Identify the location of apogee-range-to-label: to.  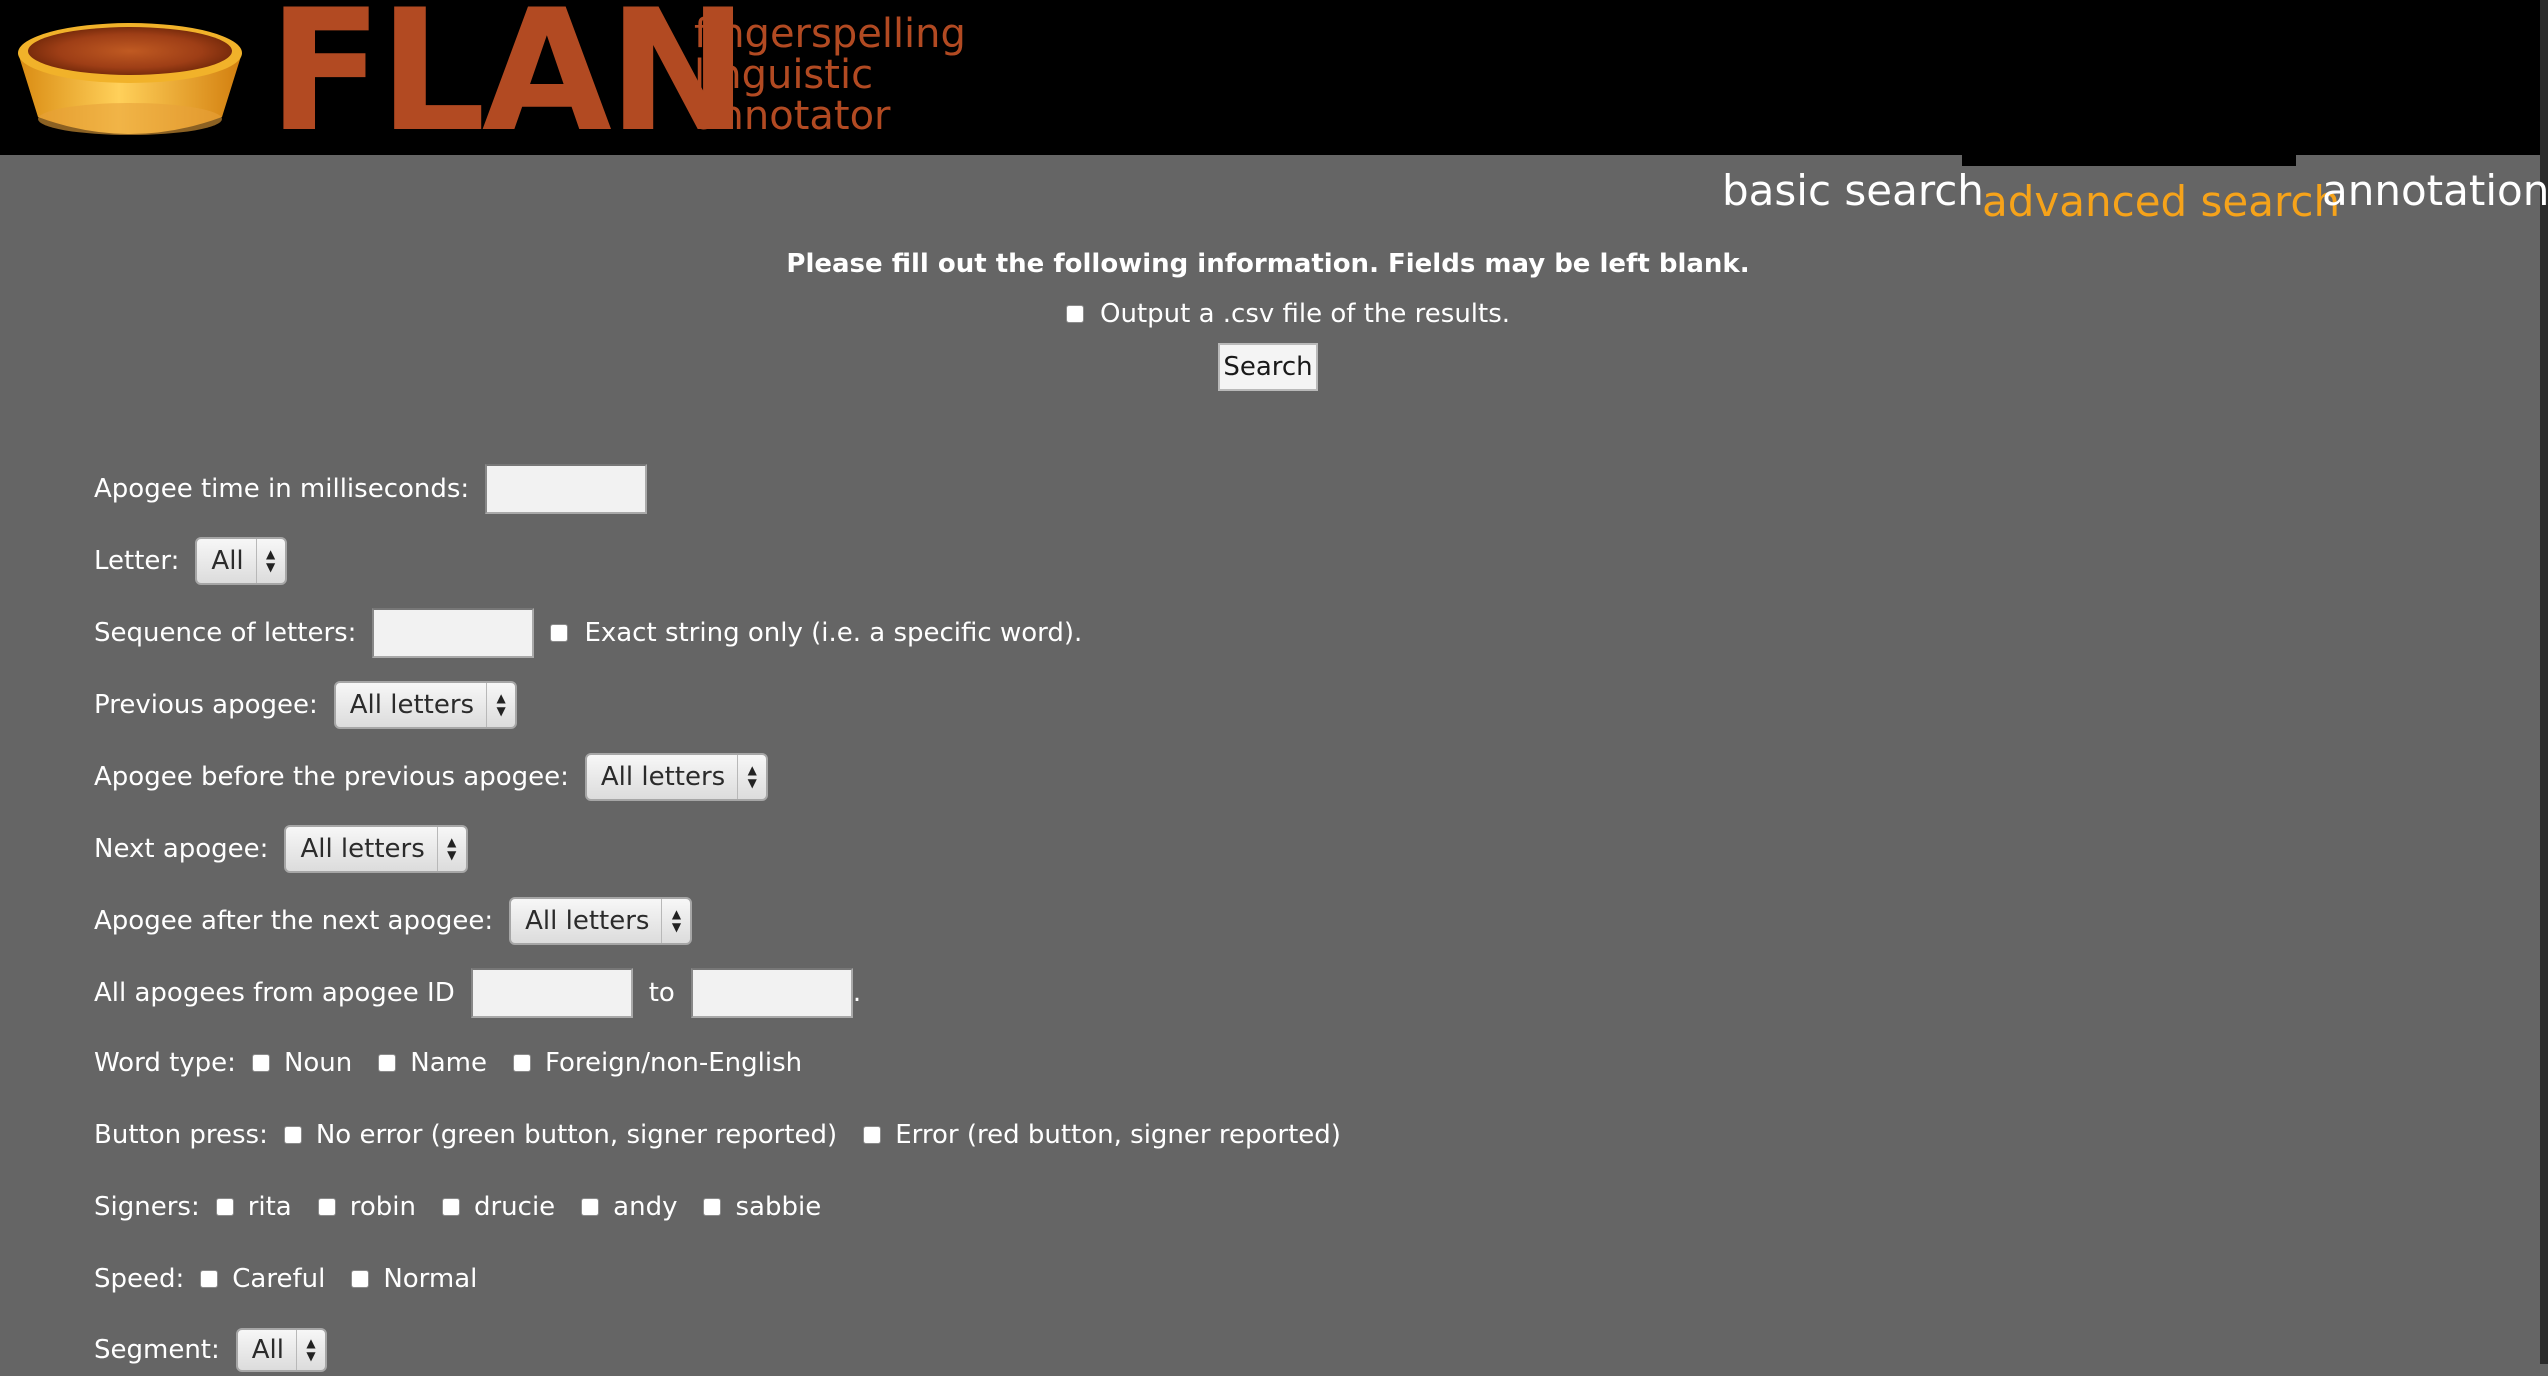
(661, 993).